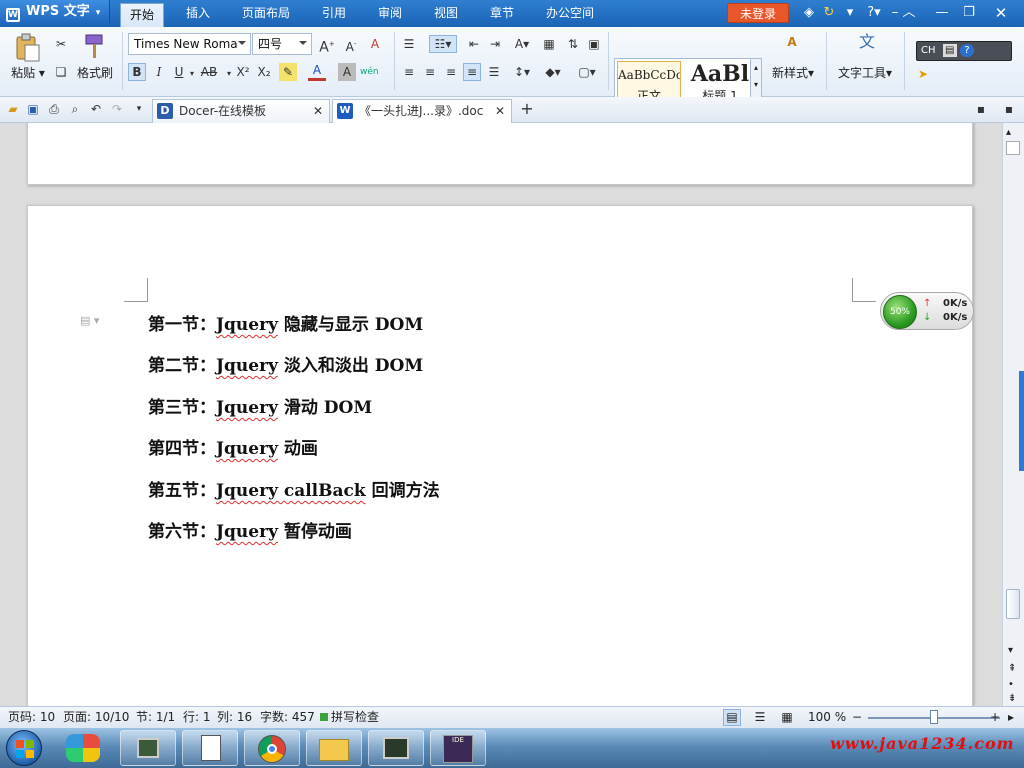  Describe the element at coordinates (327, 45) in the screenshot. I see `grow-font-icon: A+` at that location.